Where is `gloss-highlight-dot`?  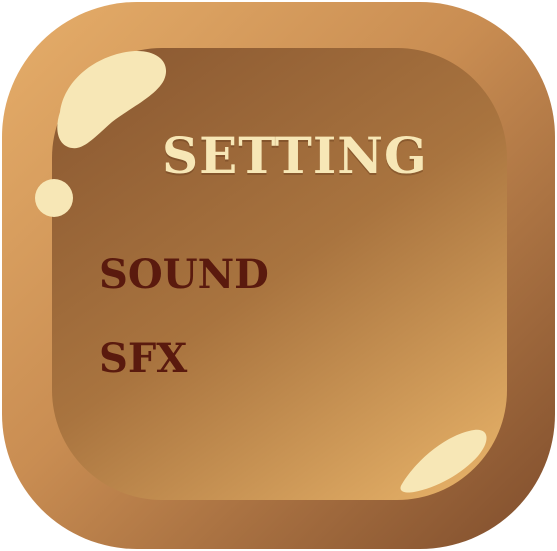
gloss-highlight-dot is located at coordinates (54, 198).